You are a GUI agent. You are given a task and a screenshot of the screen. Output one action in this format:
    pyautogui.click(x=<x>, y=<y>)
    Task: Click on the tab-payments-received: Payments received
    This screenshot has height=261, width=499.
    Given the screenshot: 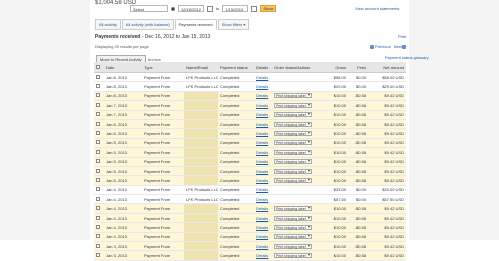 What is the action you would take?
    pyautogui.click(x=195, y=24)
    